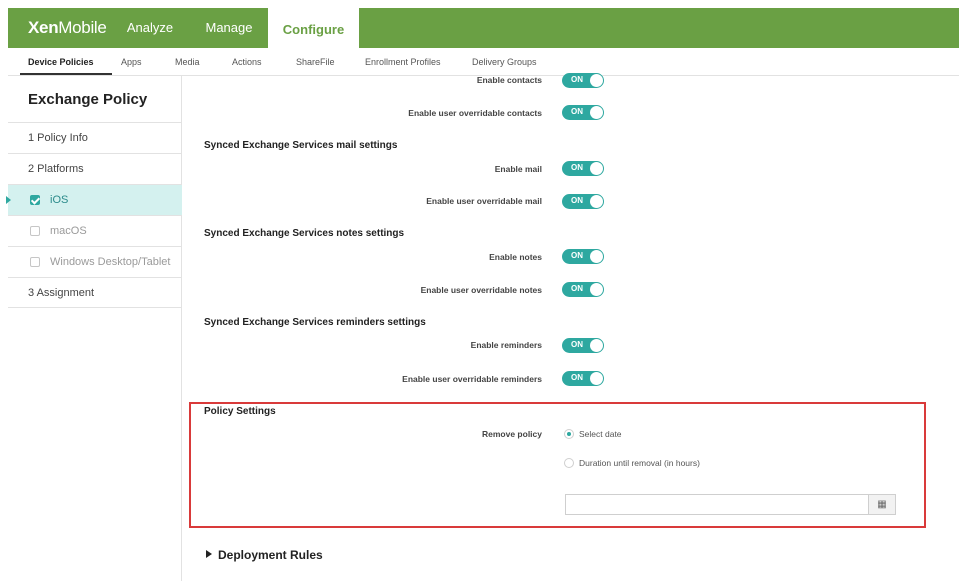  Describe the element at coordinates (209, 554) in the screenshot. I see `caret-right-icon` at that location.